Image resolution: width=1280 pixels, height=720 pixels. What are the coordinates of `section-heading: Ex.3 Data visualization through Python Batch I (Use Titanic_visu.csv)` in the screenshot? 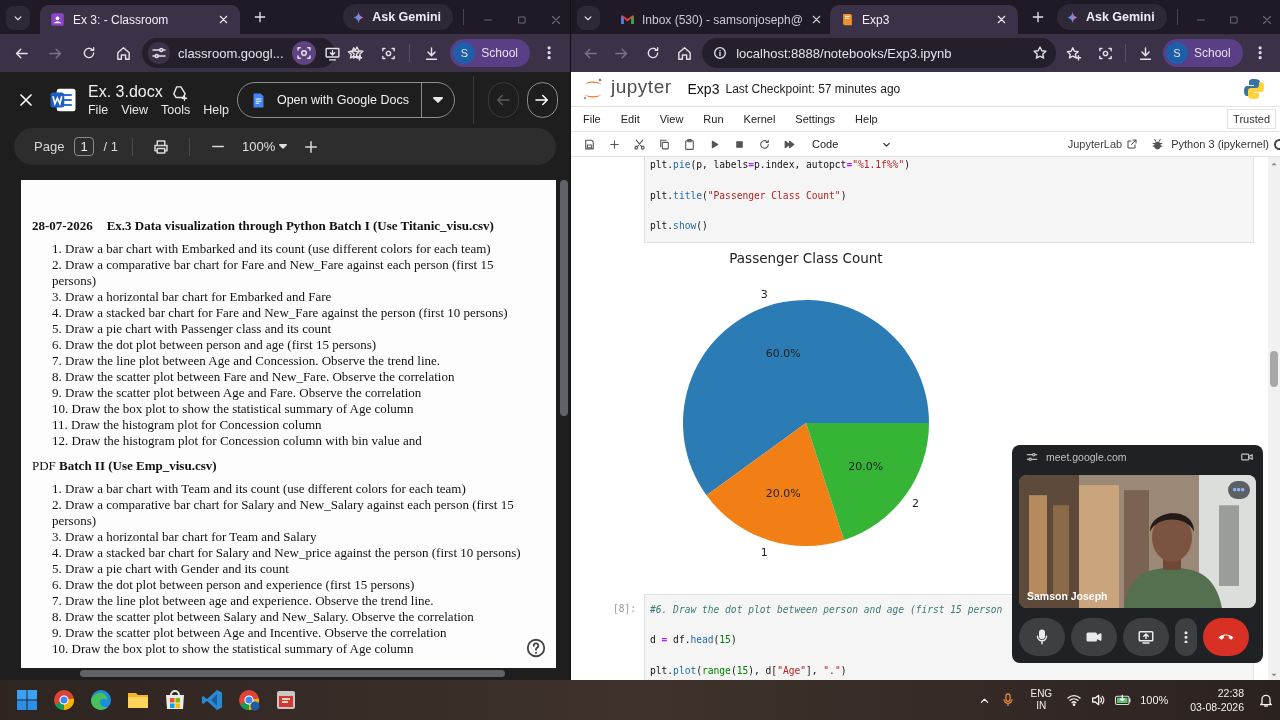 It's located at (300, 226).